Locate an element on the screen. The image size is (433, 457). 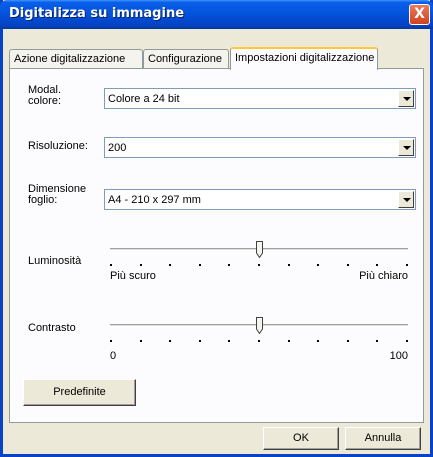
close-icon: X is located at coordinates (419, 14).